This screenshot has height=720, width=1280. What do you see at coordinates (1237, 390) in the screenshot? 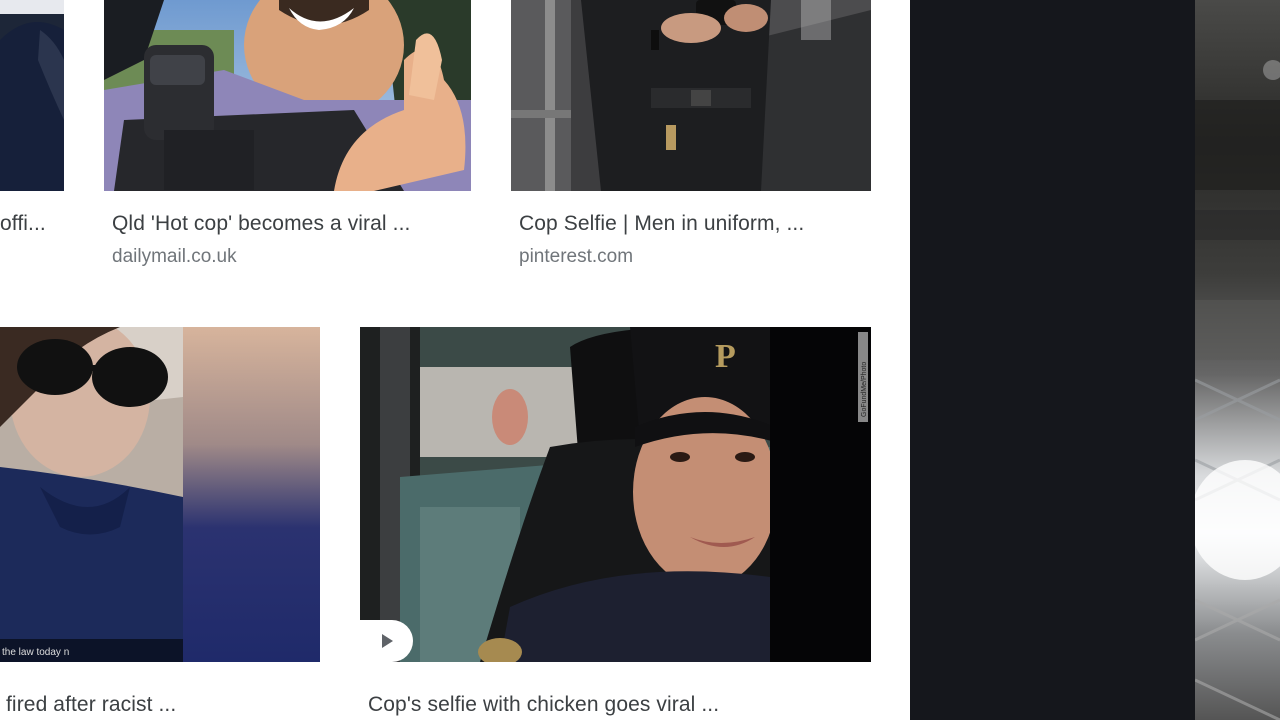
I see `background-photo` at bounding box center [1237, 390].